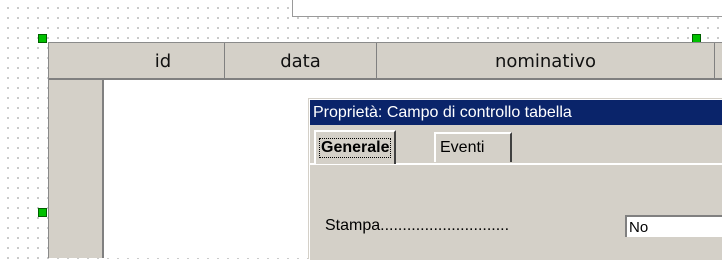 The height and width of the screenshot is (260, 722). What do you see at coordinates (516, 145) in the screenshot?
I see `dialog-tabs: Generale Eventi` at bounding box center [516, 145].